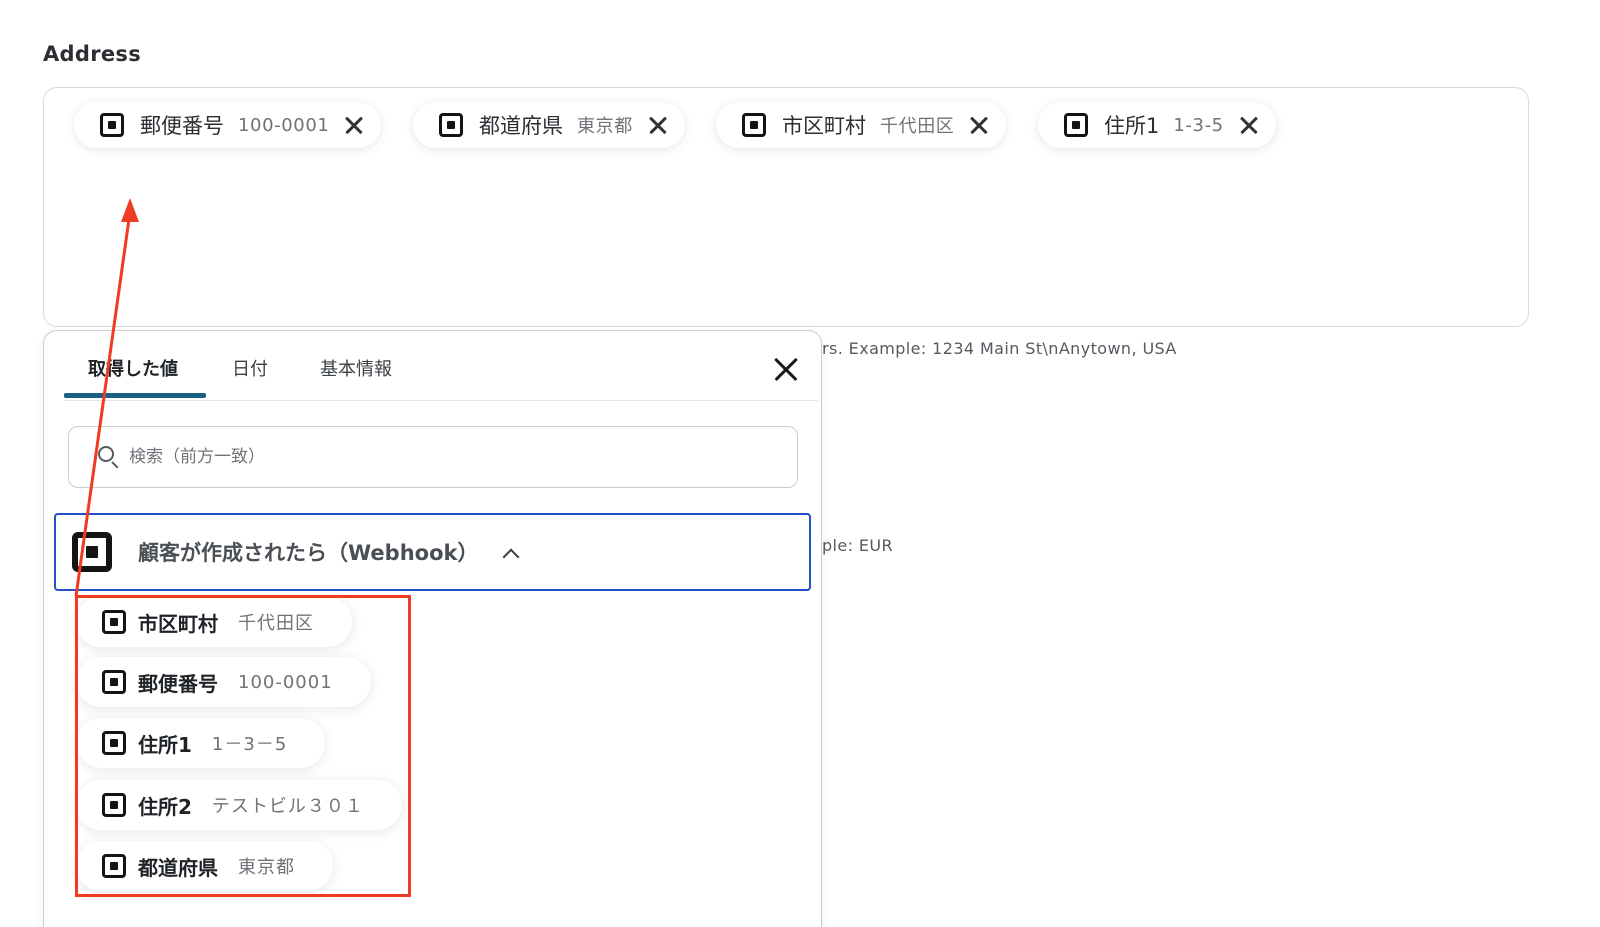 This screenshot has width=1600, height=927. I want to click on chip-postal-code: 郵便番号 100-0001, so click(228, 125).